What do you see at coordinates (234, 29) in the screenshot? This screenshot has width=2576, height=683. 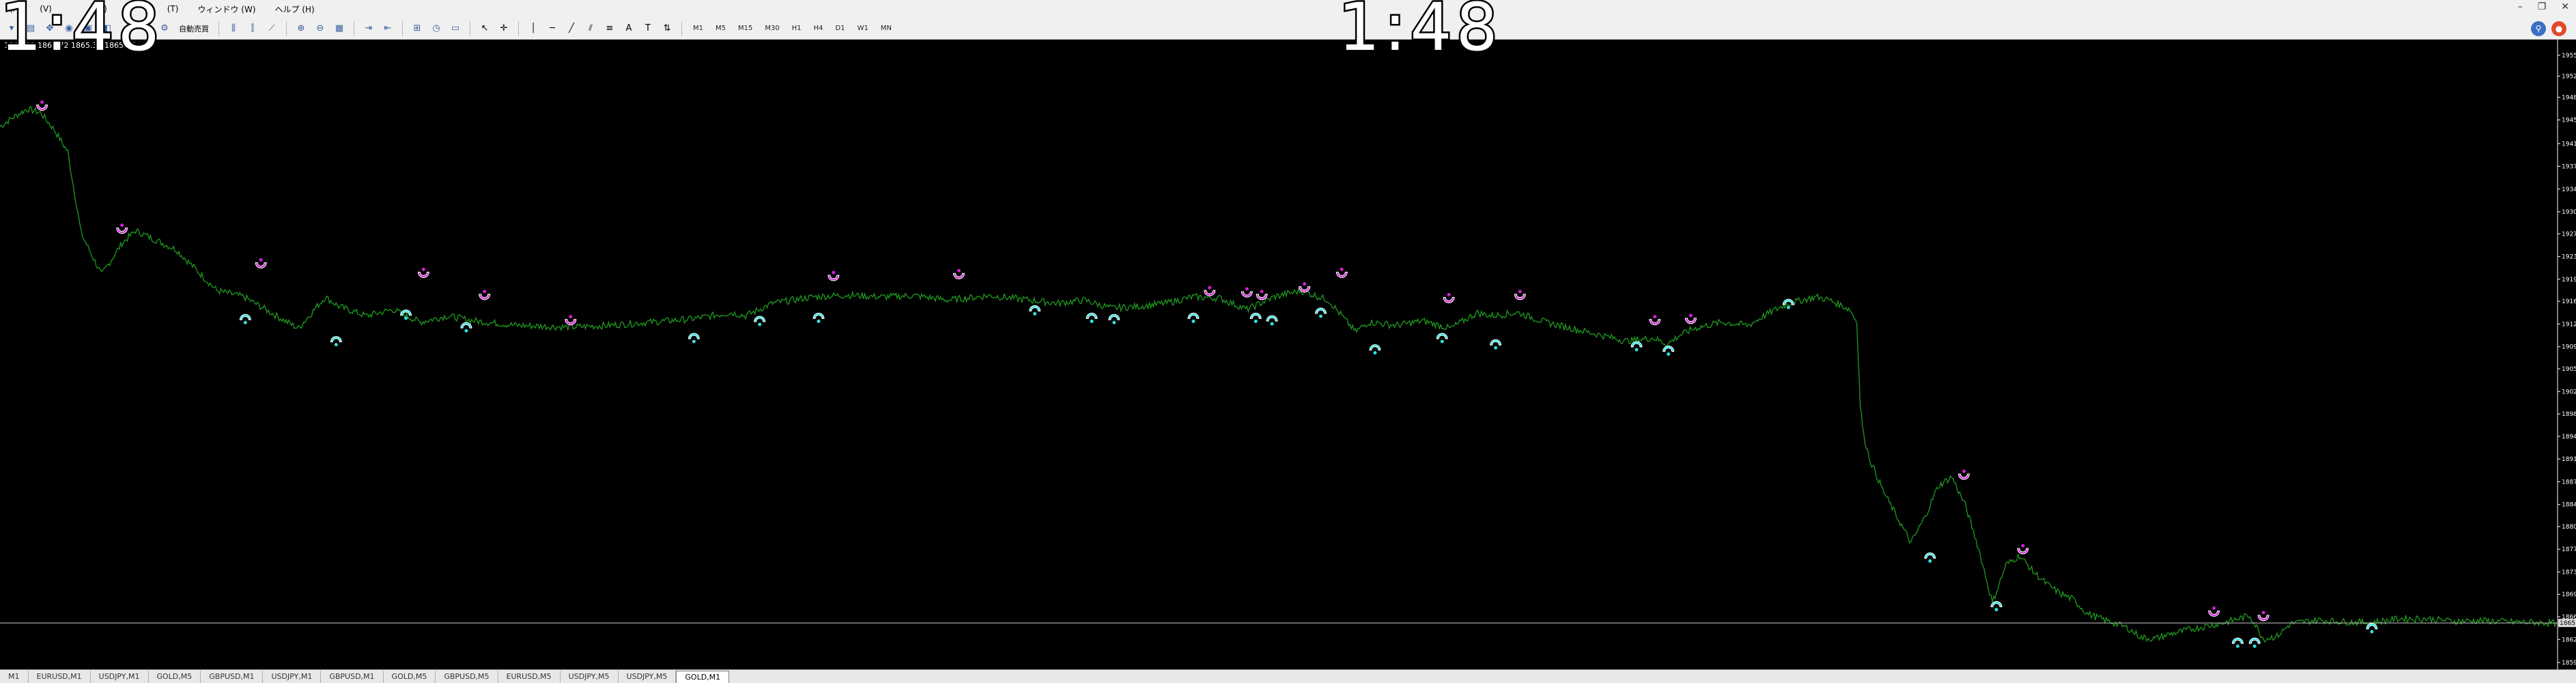 I see `bar-chart-icon: ⫼` at bounding box center [234, 29].